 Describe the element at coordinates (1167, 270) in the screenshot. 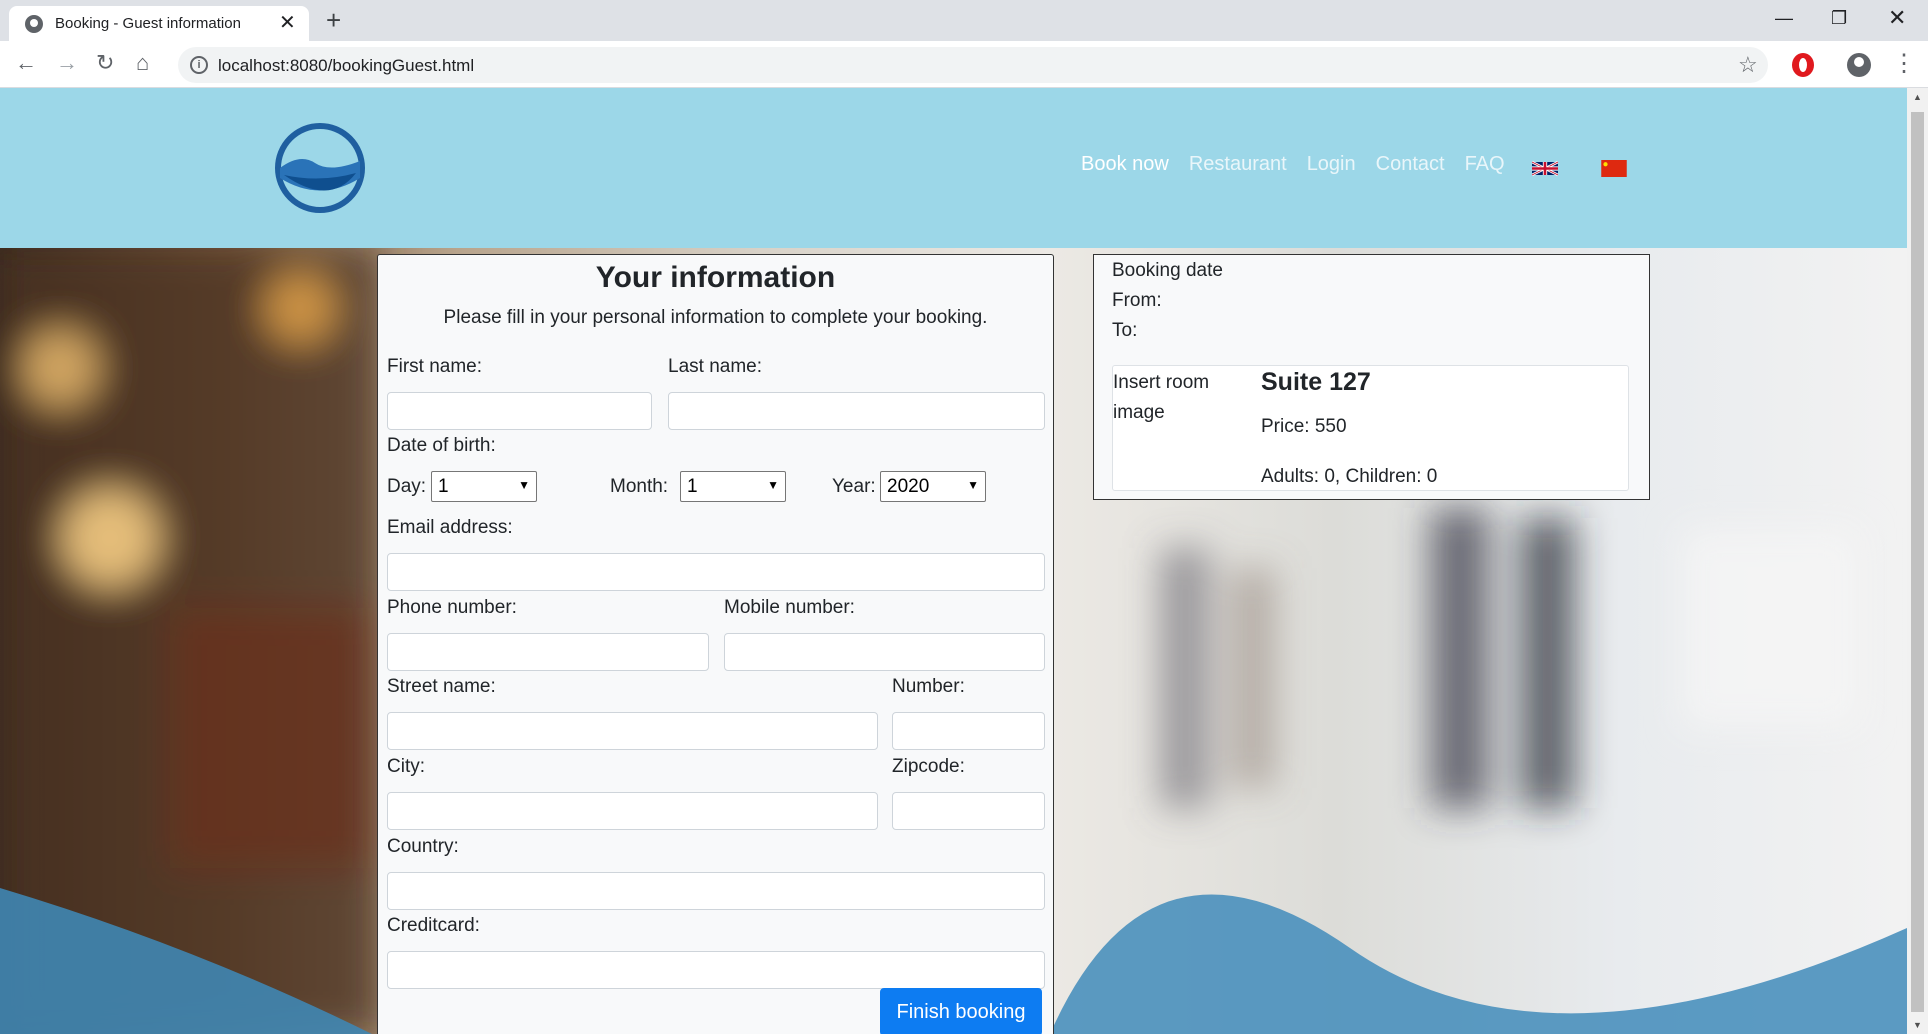

I see `booking-date-heading: Booking date` at that location.